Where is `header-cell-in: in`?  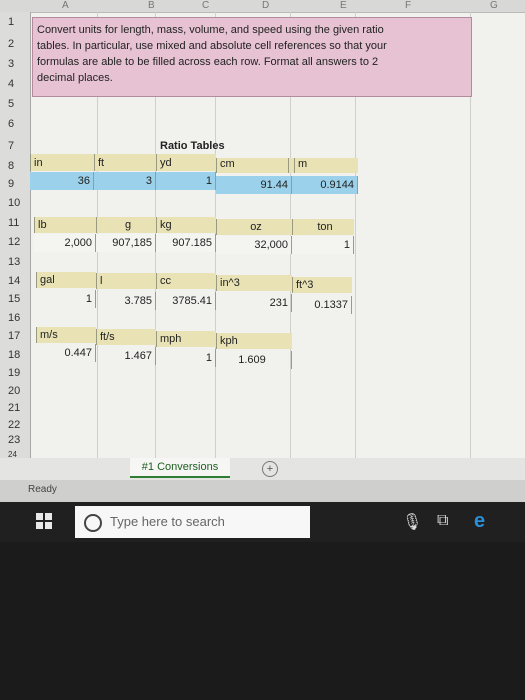 header-cell-in: in is located at coordinates (62, 162).